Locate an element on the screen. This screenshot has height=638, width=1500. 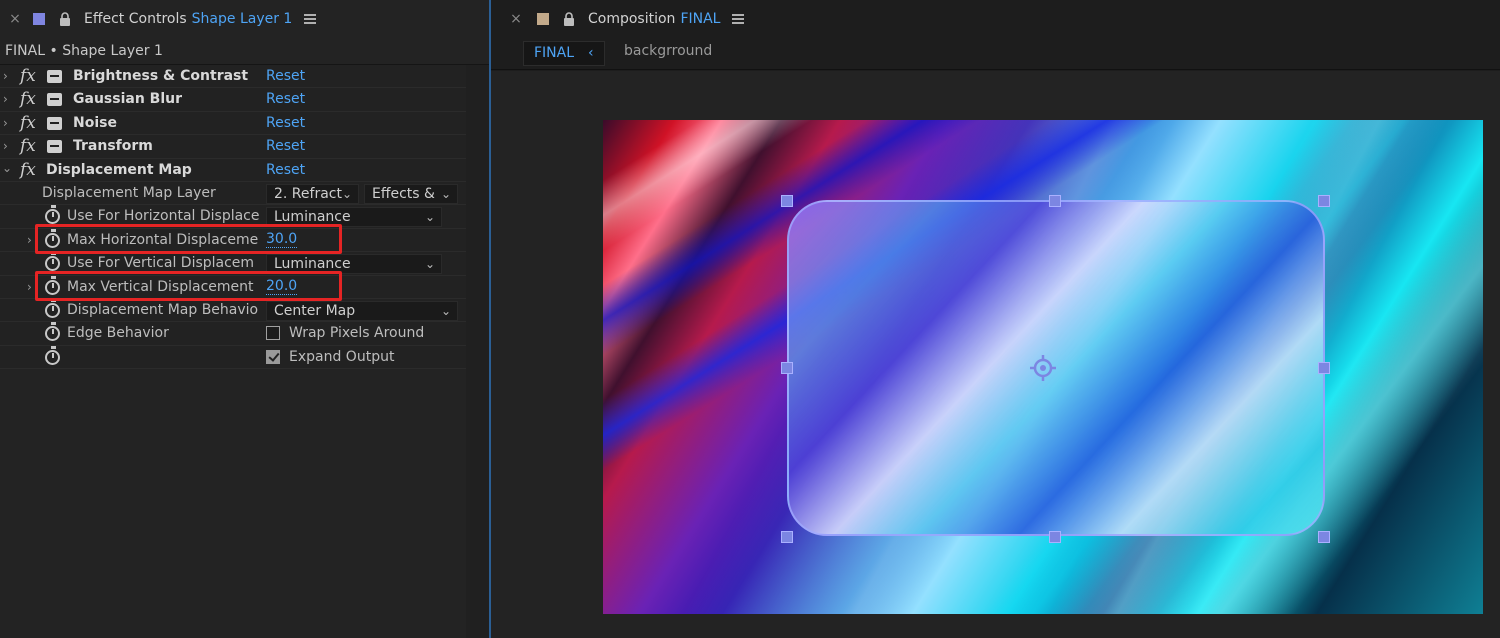
effect-name: Brightness & Contrast is located at coordinates (161, 76).